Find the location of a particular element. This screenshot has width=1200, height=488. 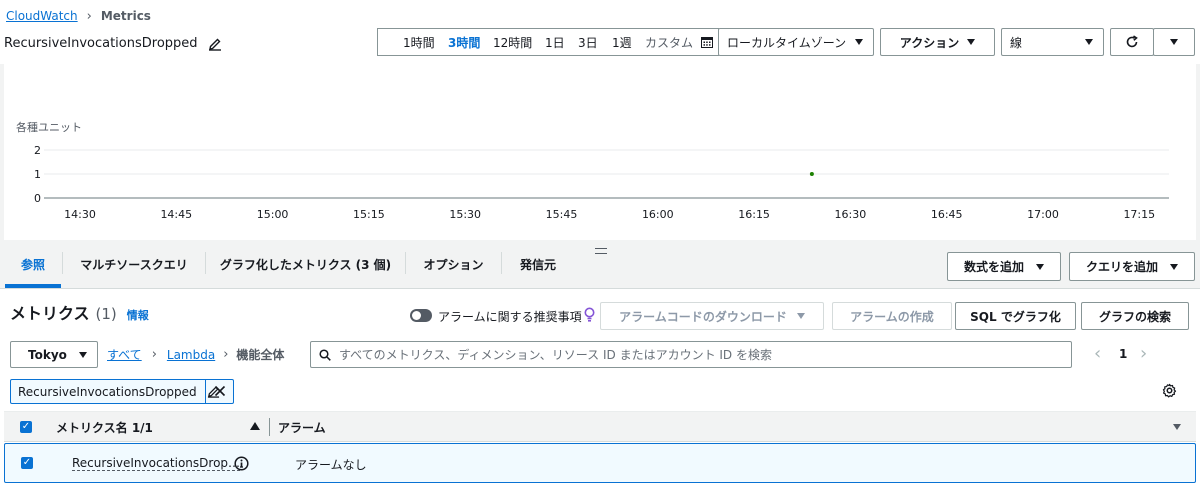

metrics-count: (1) is located at coordinates (106, 314).